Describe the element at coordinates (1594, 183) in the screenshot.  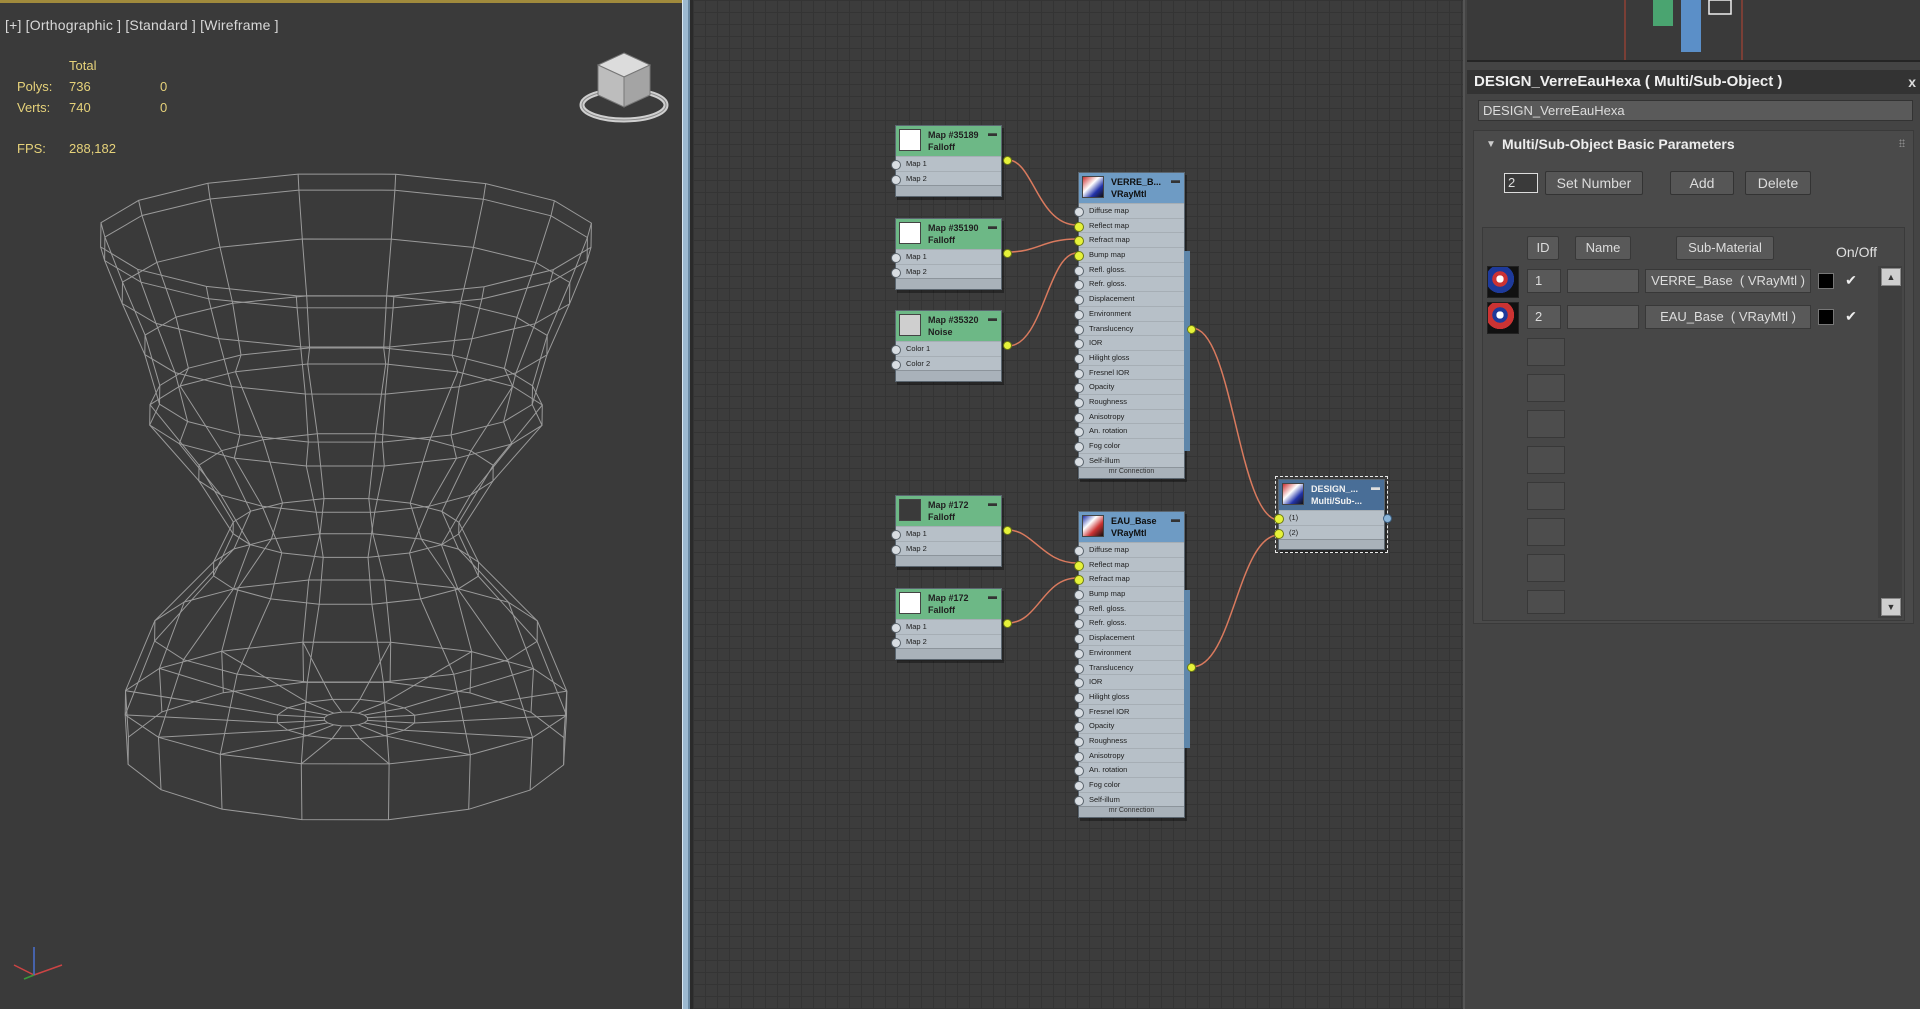
I see `set-number-button: Set Number` at that location.